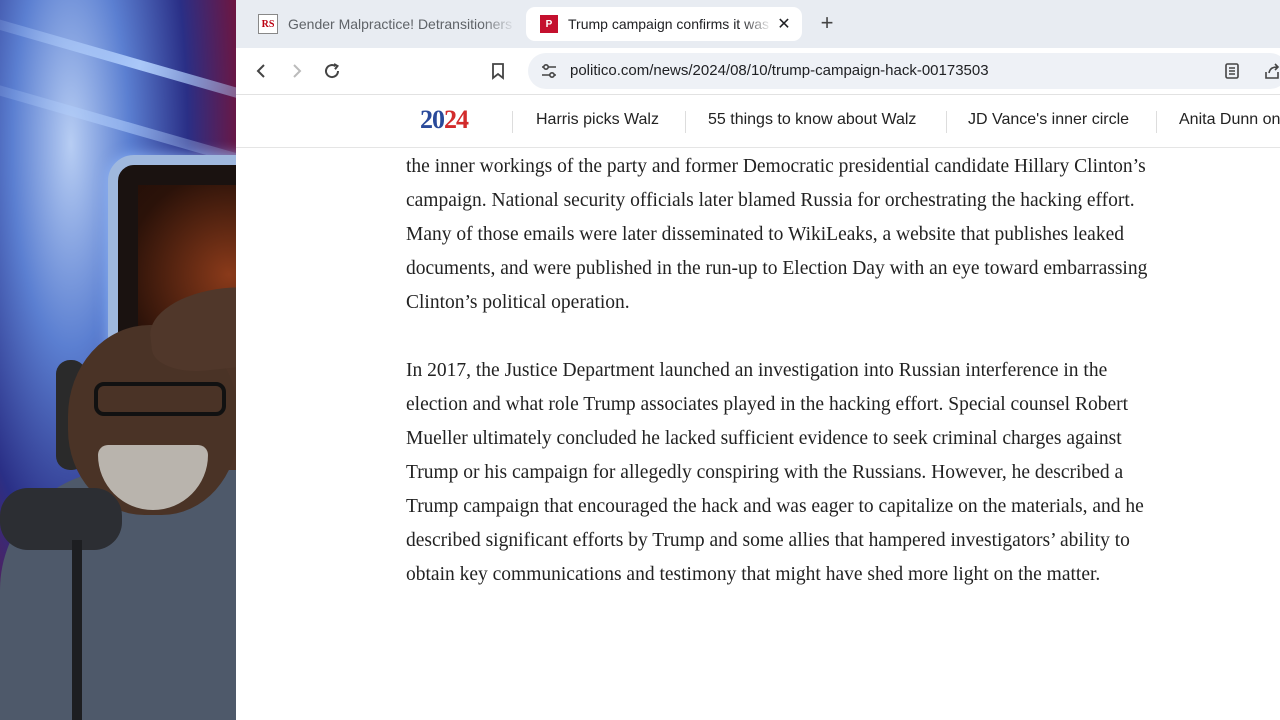 This screenshot has height=720, width=1280. What do you see at coordinates (812, 120) in the screenshot?
I see `nav-link-55-things-walz: 55 things to know about Walz` at bounding box center [812, 120].